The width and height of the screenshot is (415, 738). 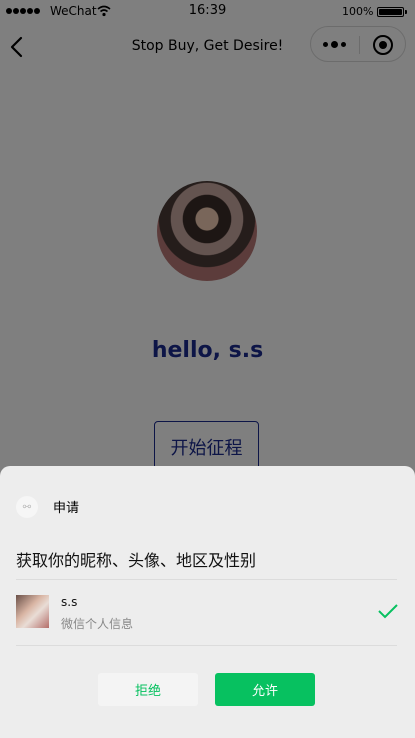 What do you see at coordinates (27, 507) in the screenshot?
I see `app-link-icon: ⚯` at bounding box center [27, 507].